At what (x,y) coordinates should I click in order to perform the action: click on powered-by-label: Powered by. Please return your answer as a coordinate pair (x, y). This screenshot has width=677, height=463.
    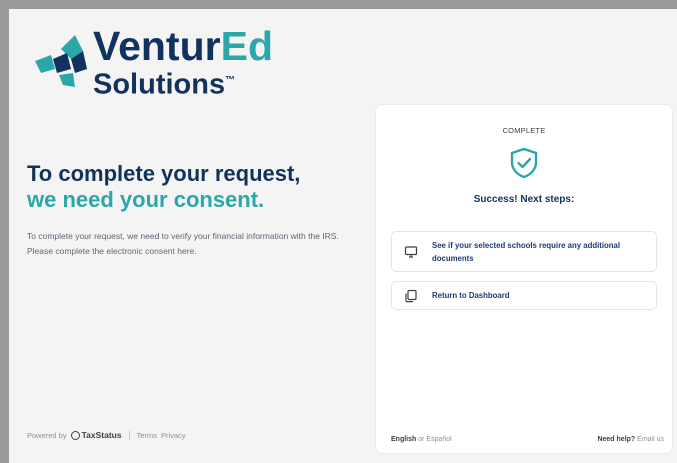
    Looking at the image, I should click on (47, 435).